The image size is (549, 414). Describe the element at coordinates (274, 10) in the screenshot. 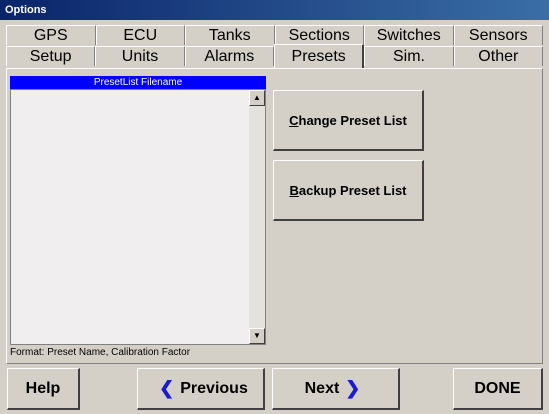

I see `window-title: Options` at that location.